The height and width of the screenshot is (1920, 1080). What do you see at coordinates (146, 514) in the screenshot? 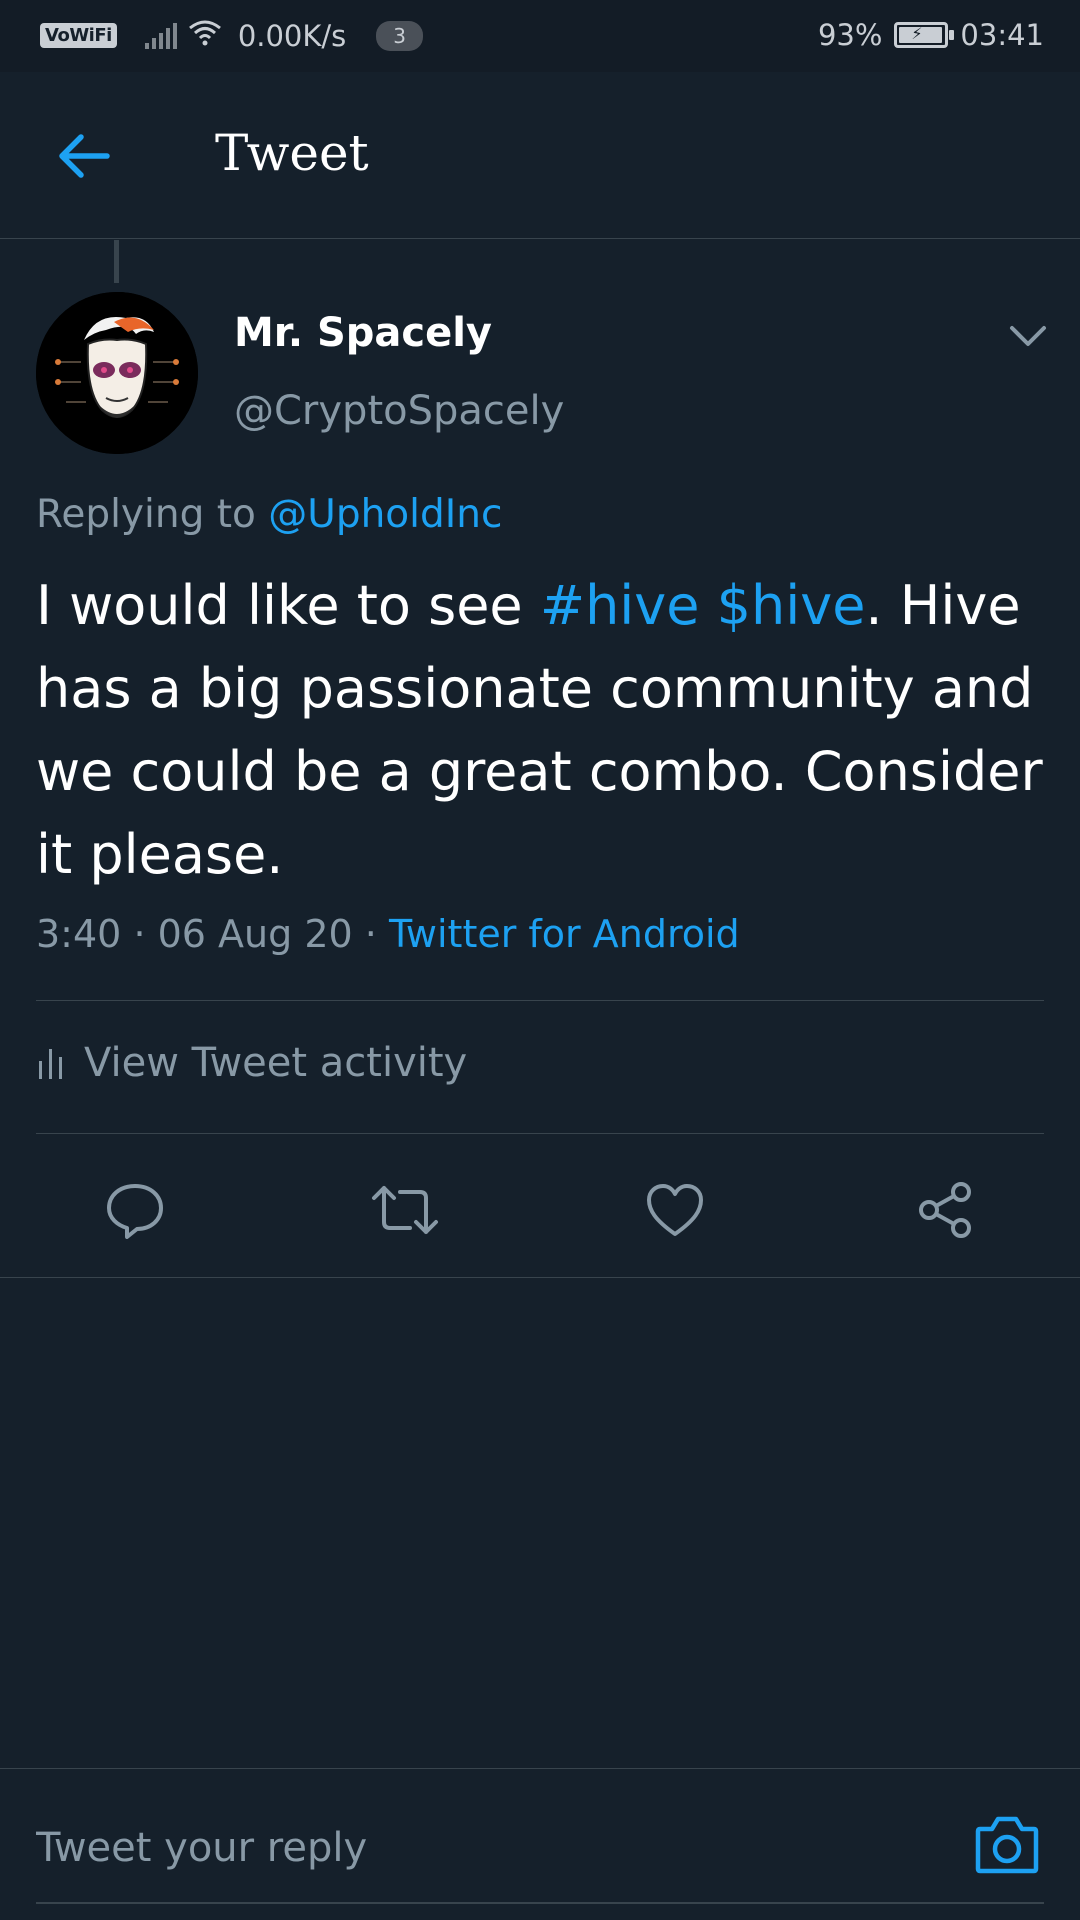
I see `replying-prefix: Replying to` at bounding box center [146, 514].